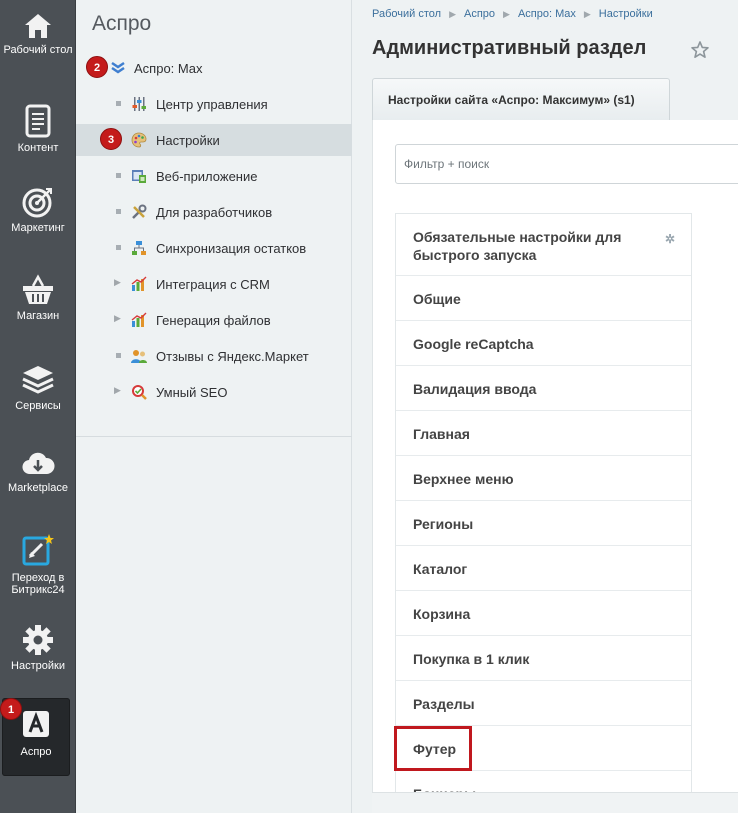 The image size is (738, 813). I want to click on page-title: Административный раздел, so click(509, 48).